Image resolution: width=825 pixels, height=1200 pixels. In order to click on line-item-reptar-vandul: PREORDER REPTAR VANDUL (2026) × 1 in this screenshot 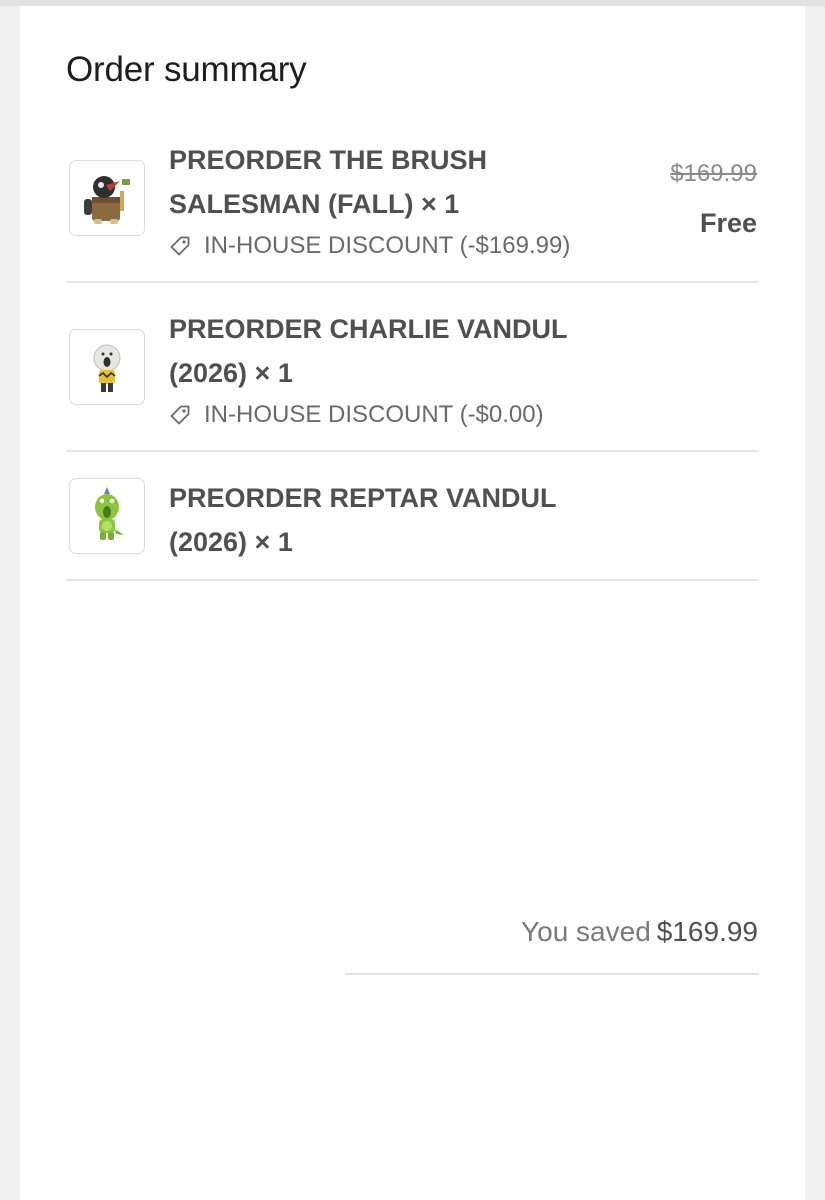, I will do `click(412, 516)`.